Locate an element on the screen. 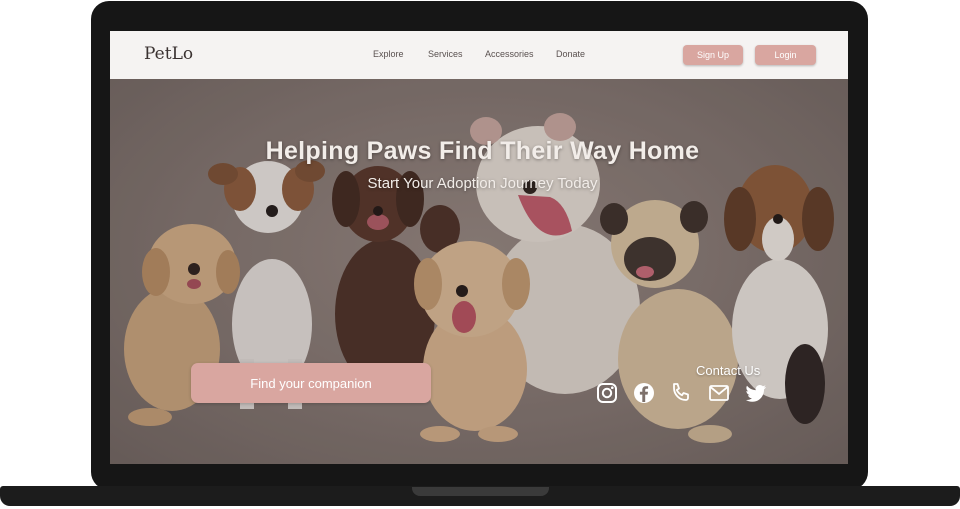  contact-us-label: Contact Us is located at coordinates (728, 370).